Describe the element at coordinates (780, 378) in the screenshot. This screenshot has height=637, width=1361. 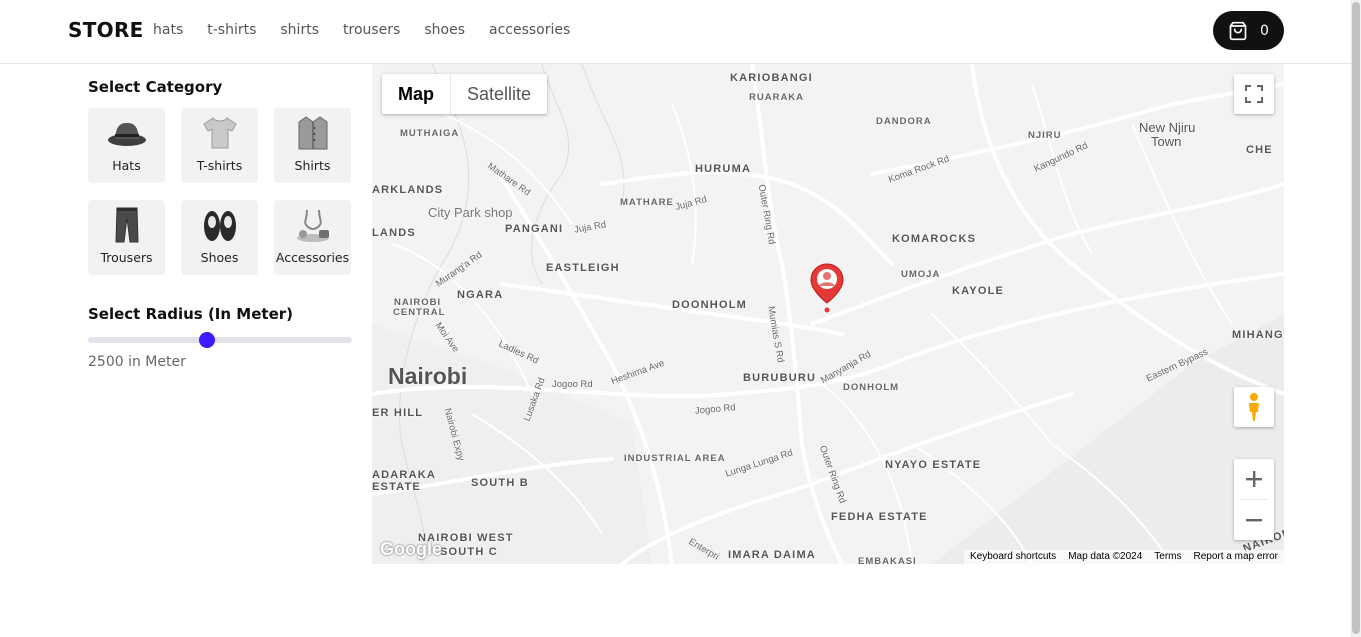
I see `map-label: BURUBURU` at that location.